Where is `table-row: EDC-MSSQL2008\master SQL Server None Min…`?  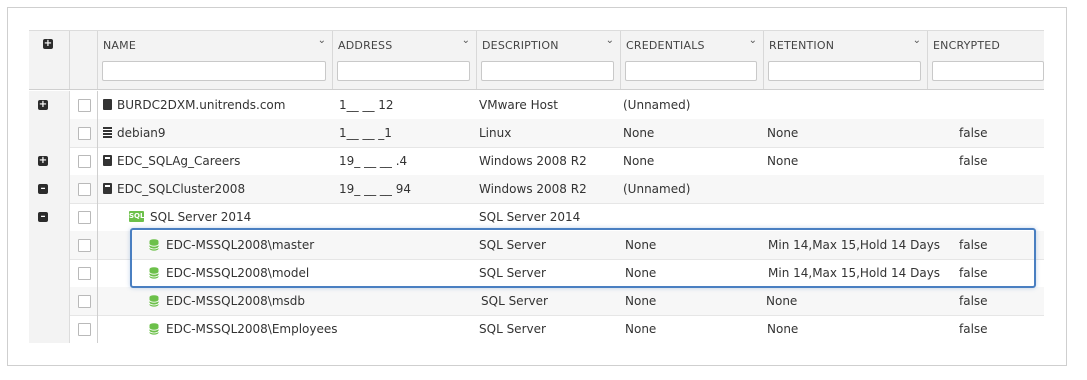
table-row: EDC-MSSQL2008\master SQL Server None Min… is located at coordinates (536, 245).